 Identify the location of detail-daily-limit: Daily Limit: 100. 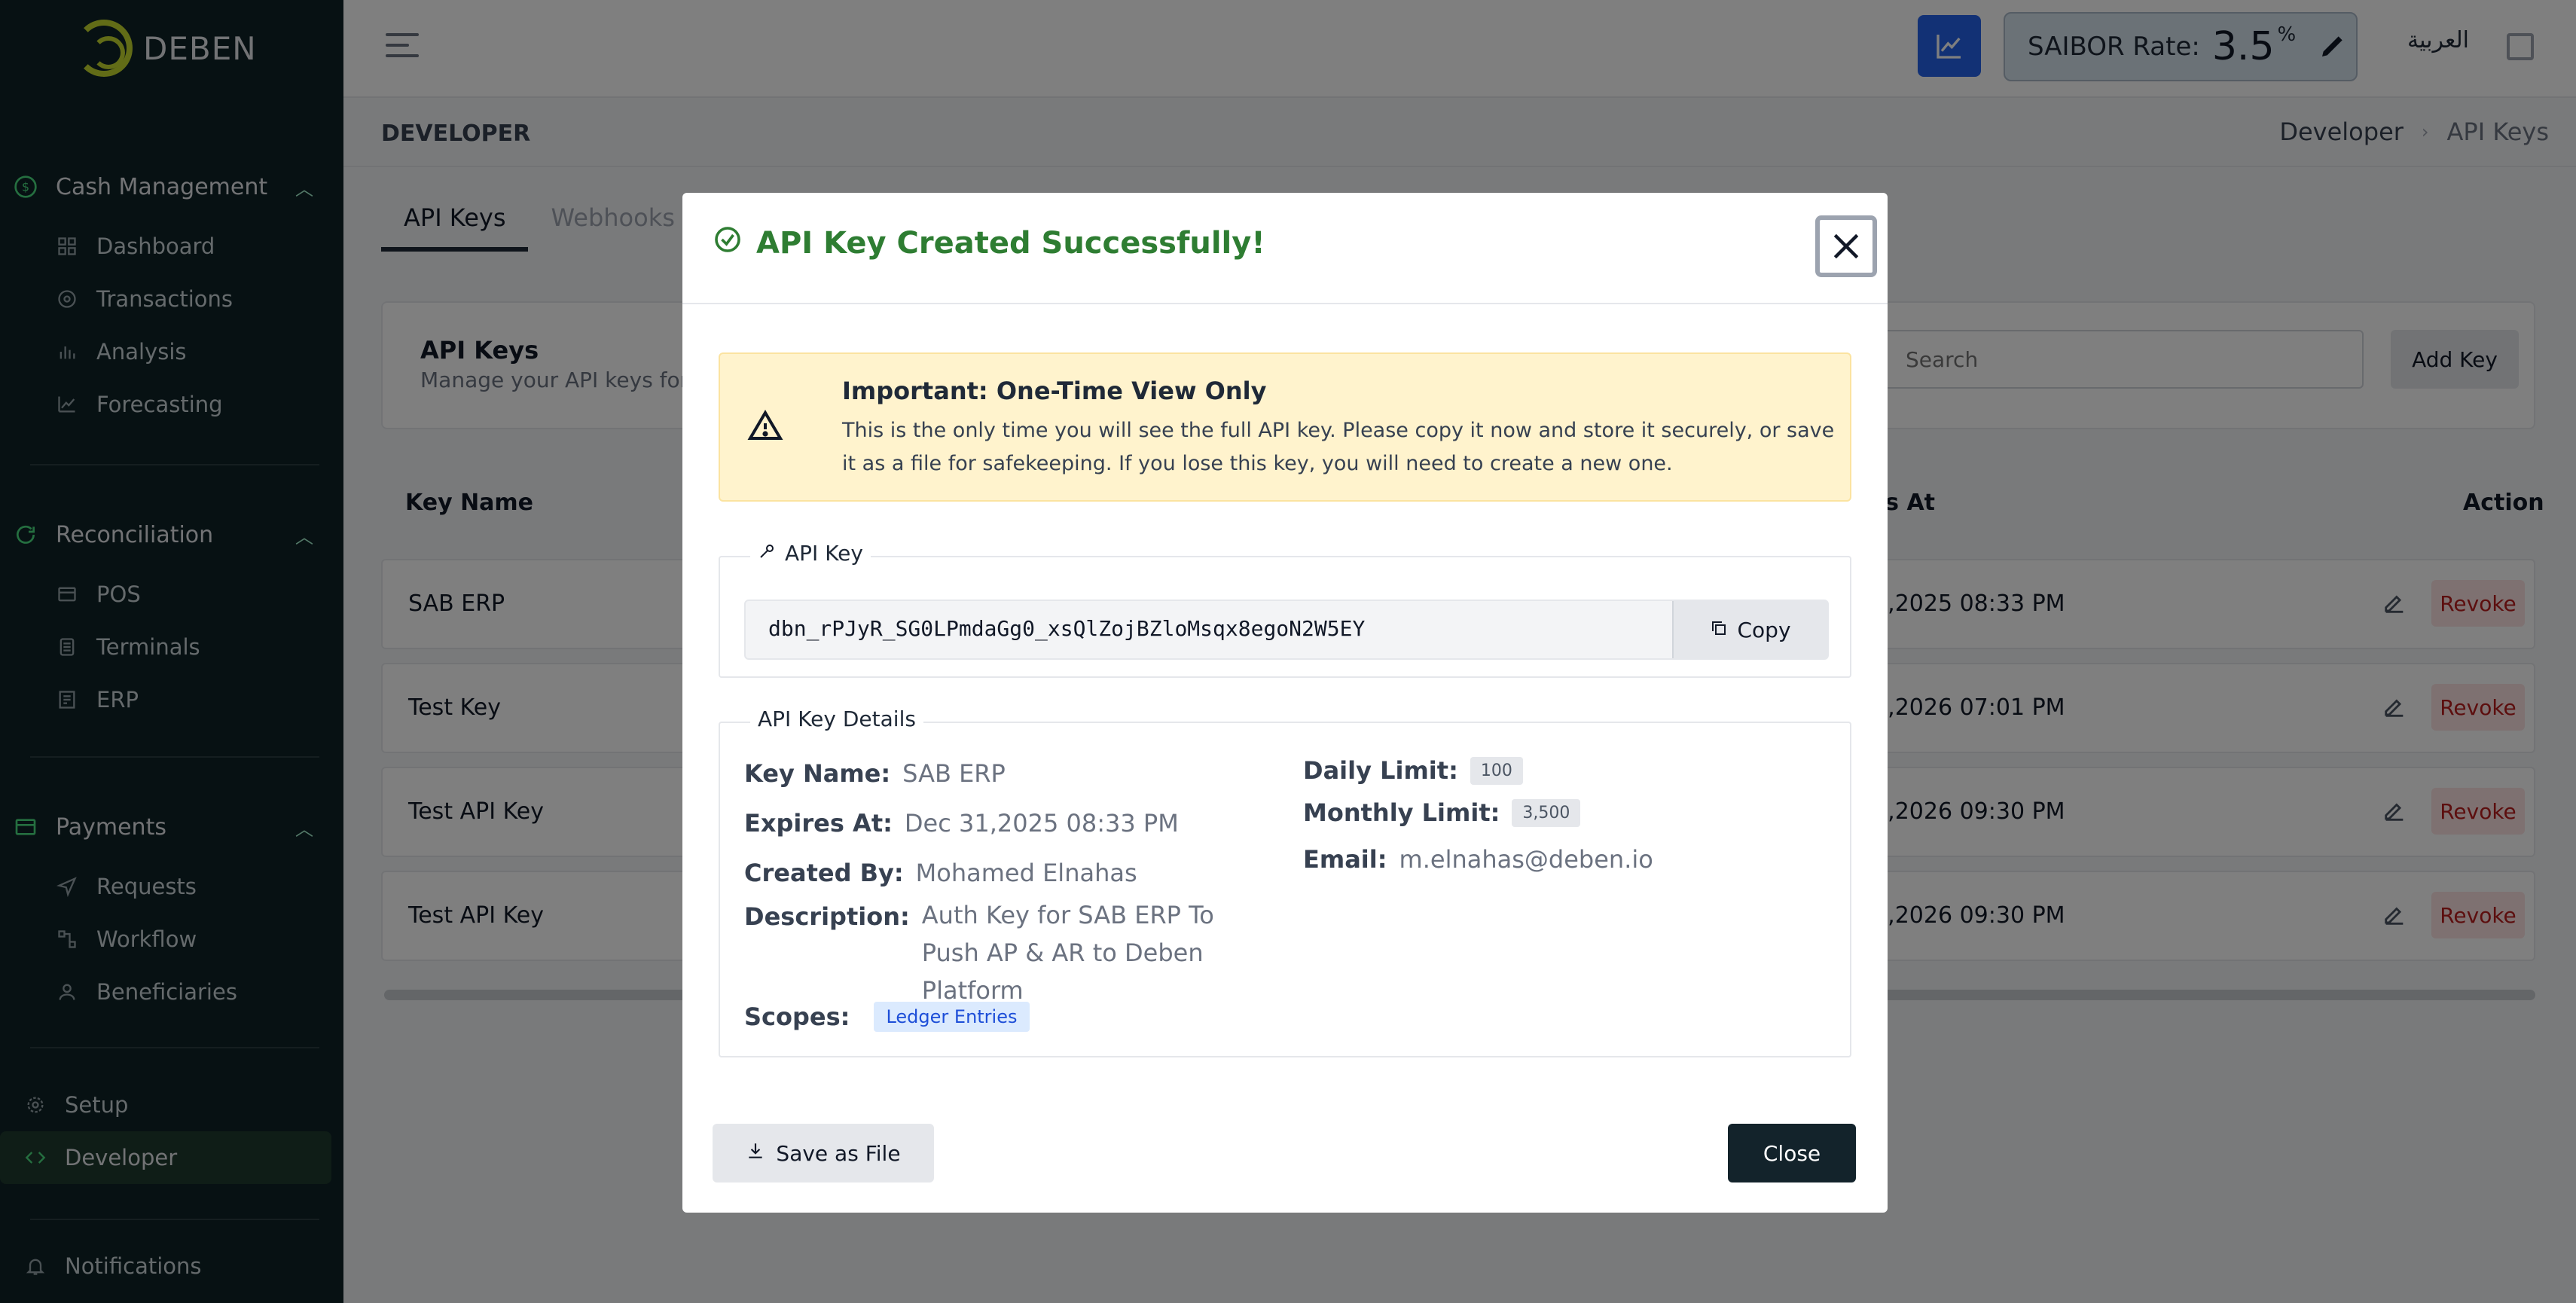
(1413, 770).